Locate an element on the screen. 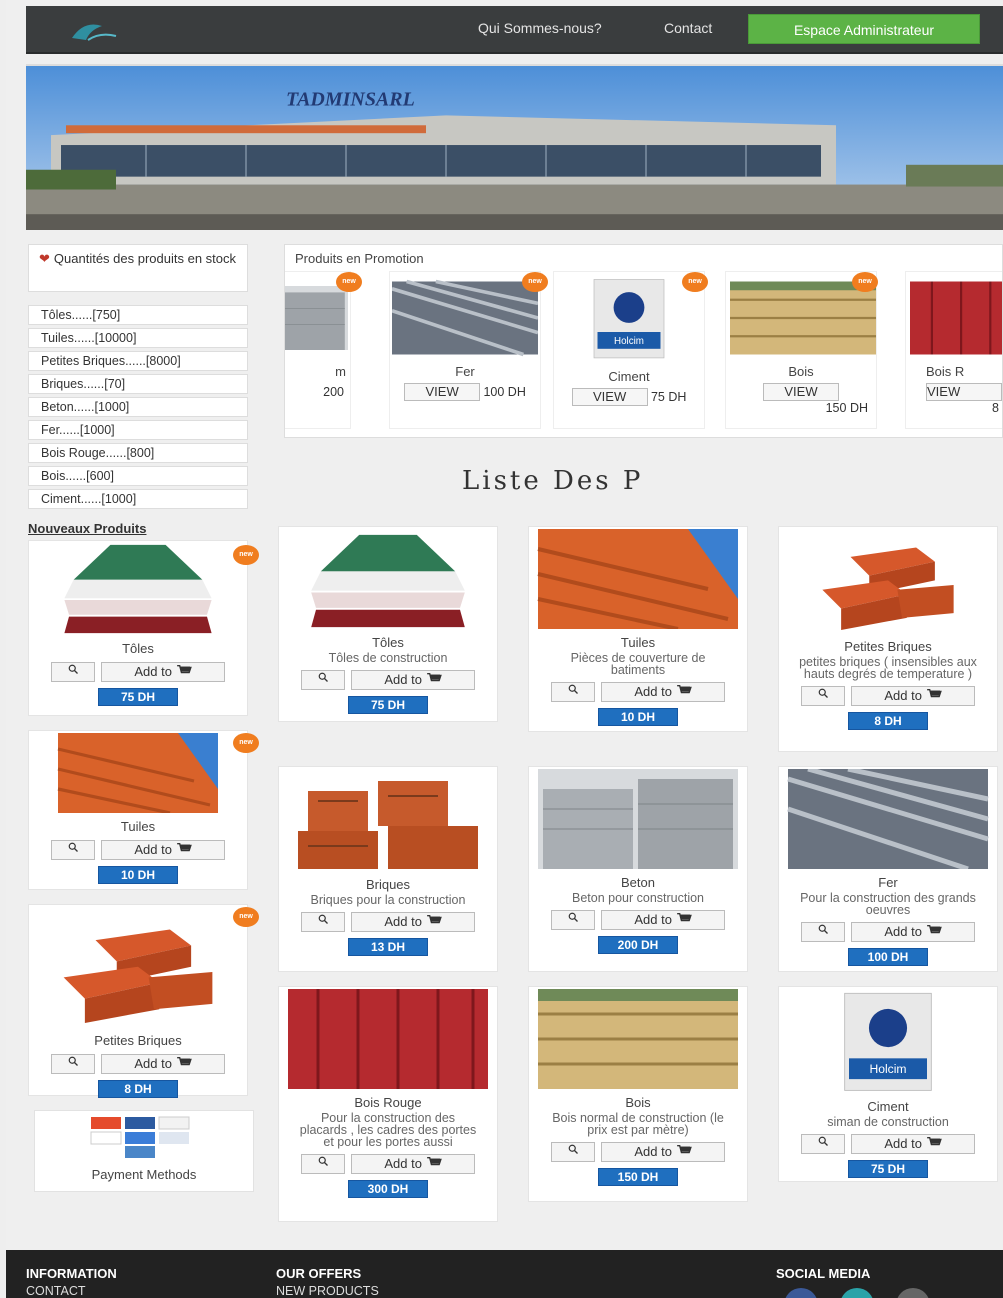  stock-item-fer: Fer......[1000] is located at coordinates (138, 430).